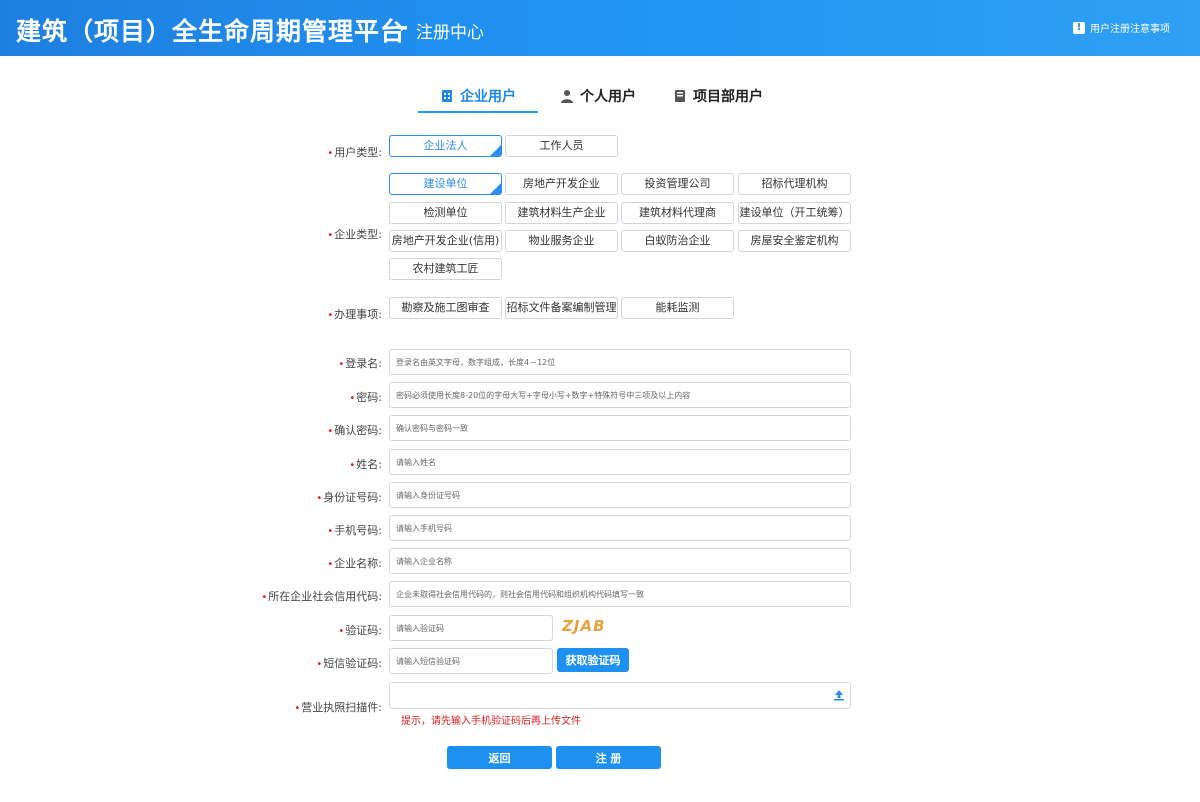 This screenshot has height=802, width=1200. I want to click on enterprise-type-option: 投资管理公司, so click(677, 184).